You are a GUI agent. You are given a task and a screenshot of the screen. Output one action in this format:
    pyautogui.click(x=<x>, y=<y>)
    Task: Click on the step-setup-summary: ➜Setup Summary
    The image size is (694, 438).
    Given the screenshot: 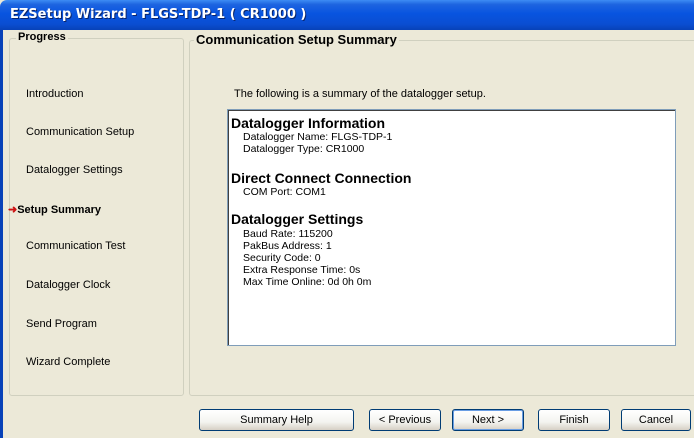 What is the action you would take?
    pyautogui.click(x=54, y=209)
    